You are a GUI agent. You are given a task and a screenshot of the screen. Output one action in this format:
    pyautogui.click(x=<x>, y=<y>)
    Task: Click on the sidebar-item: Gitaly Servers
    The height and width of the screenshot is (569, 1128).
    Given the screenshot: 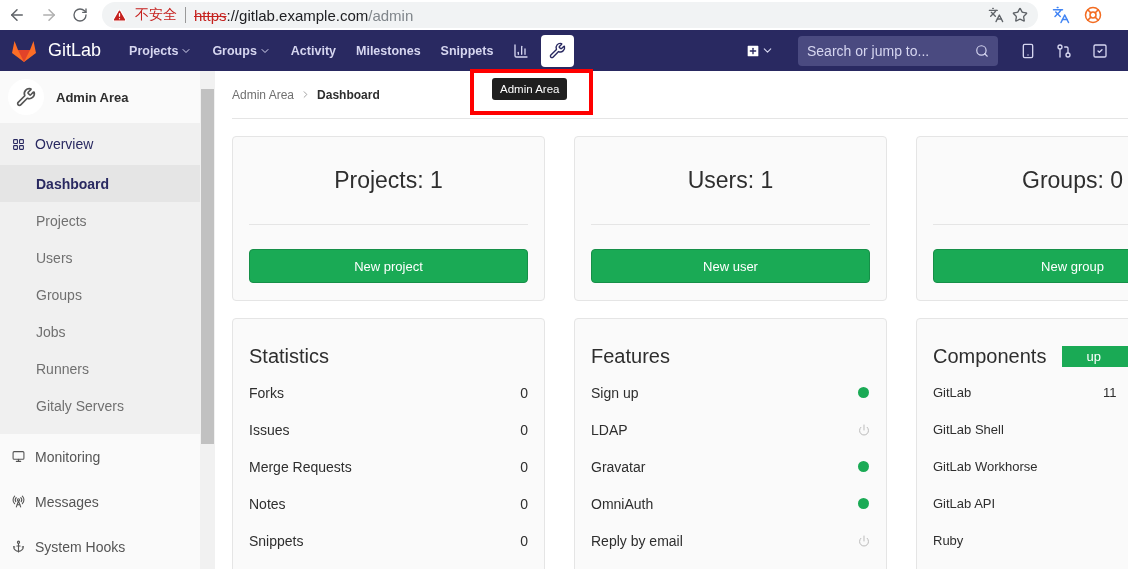 What is the action you would take?
    pyautogui.click(x=100, y=405)
    